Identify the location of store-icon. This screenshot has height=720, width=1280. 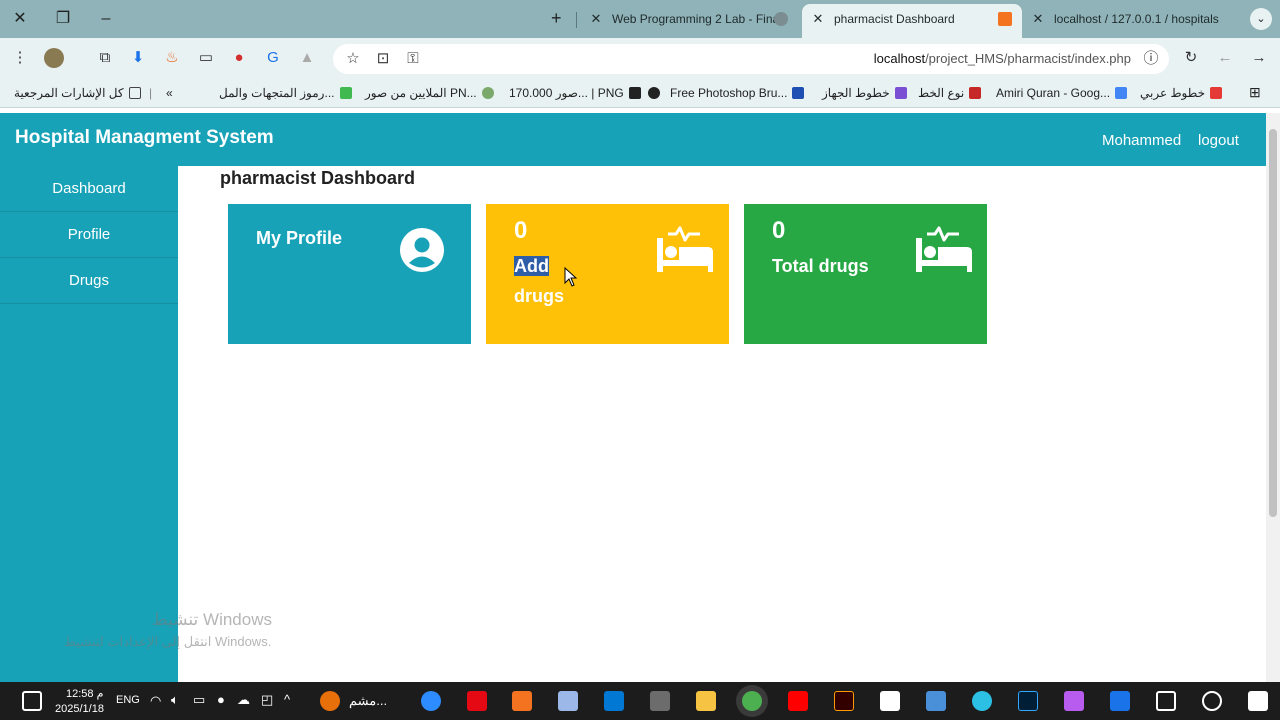
(936, 701).